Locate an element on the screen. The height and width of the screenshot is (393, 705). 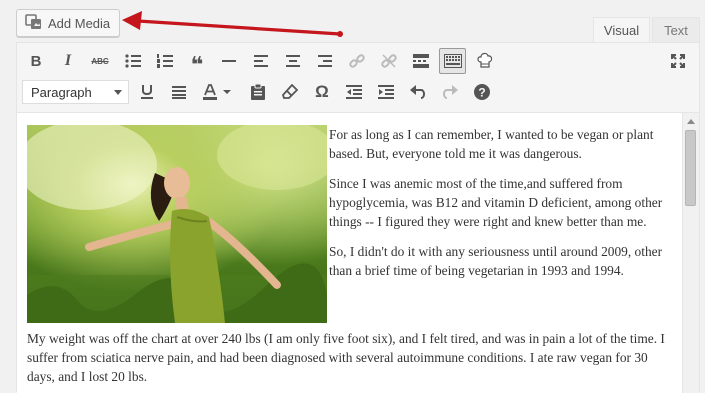
strikethrough-button: ABC is located at coordinates (100, 61).